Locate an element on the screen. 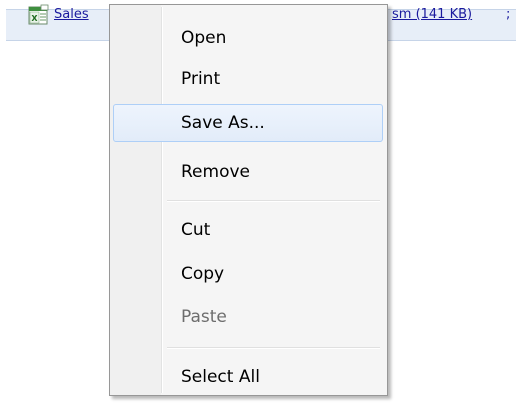 This screenshot has width=516, height=406. menu-item-label: Remove is located at coordinates (215, 172).